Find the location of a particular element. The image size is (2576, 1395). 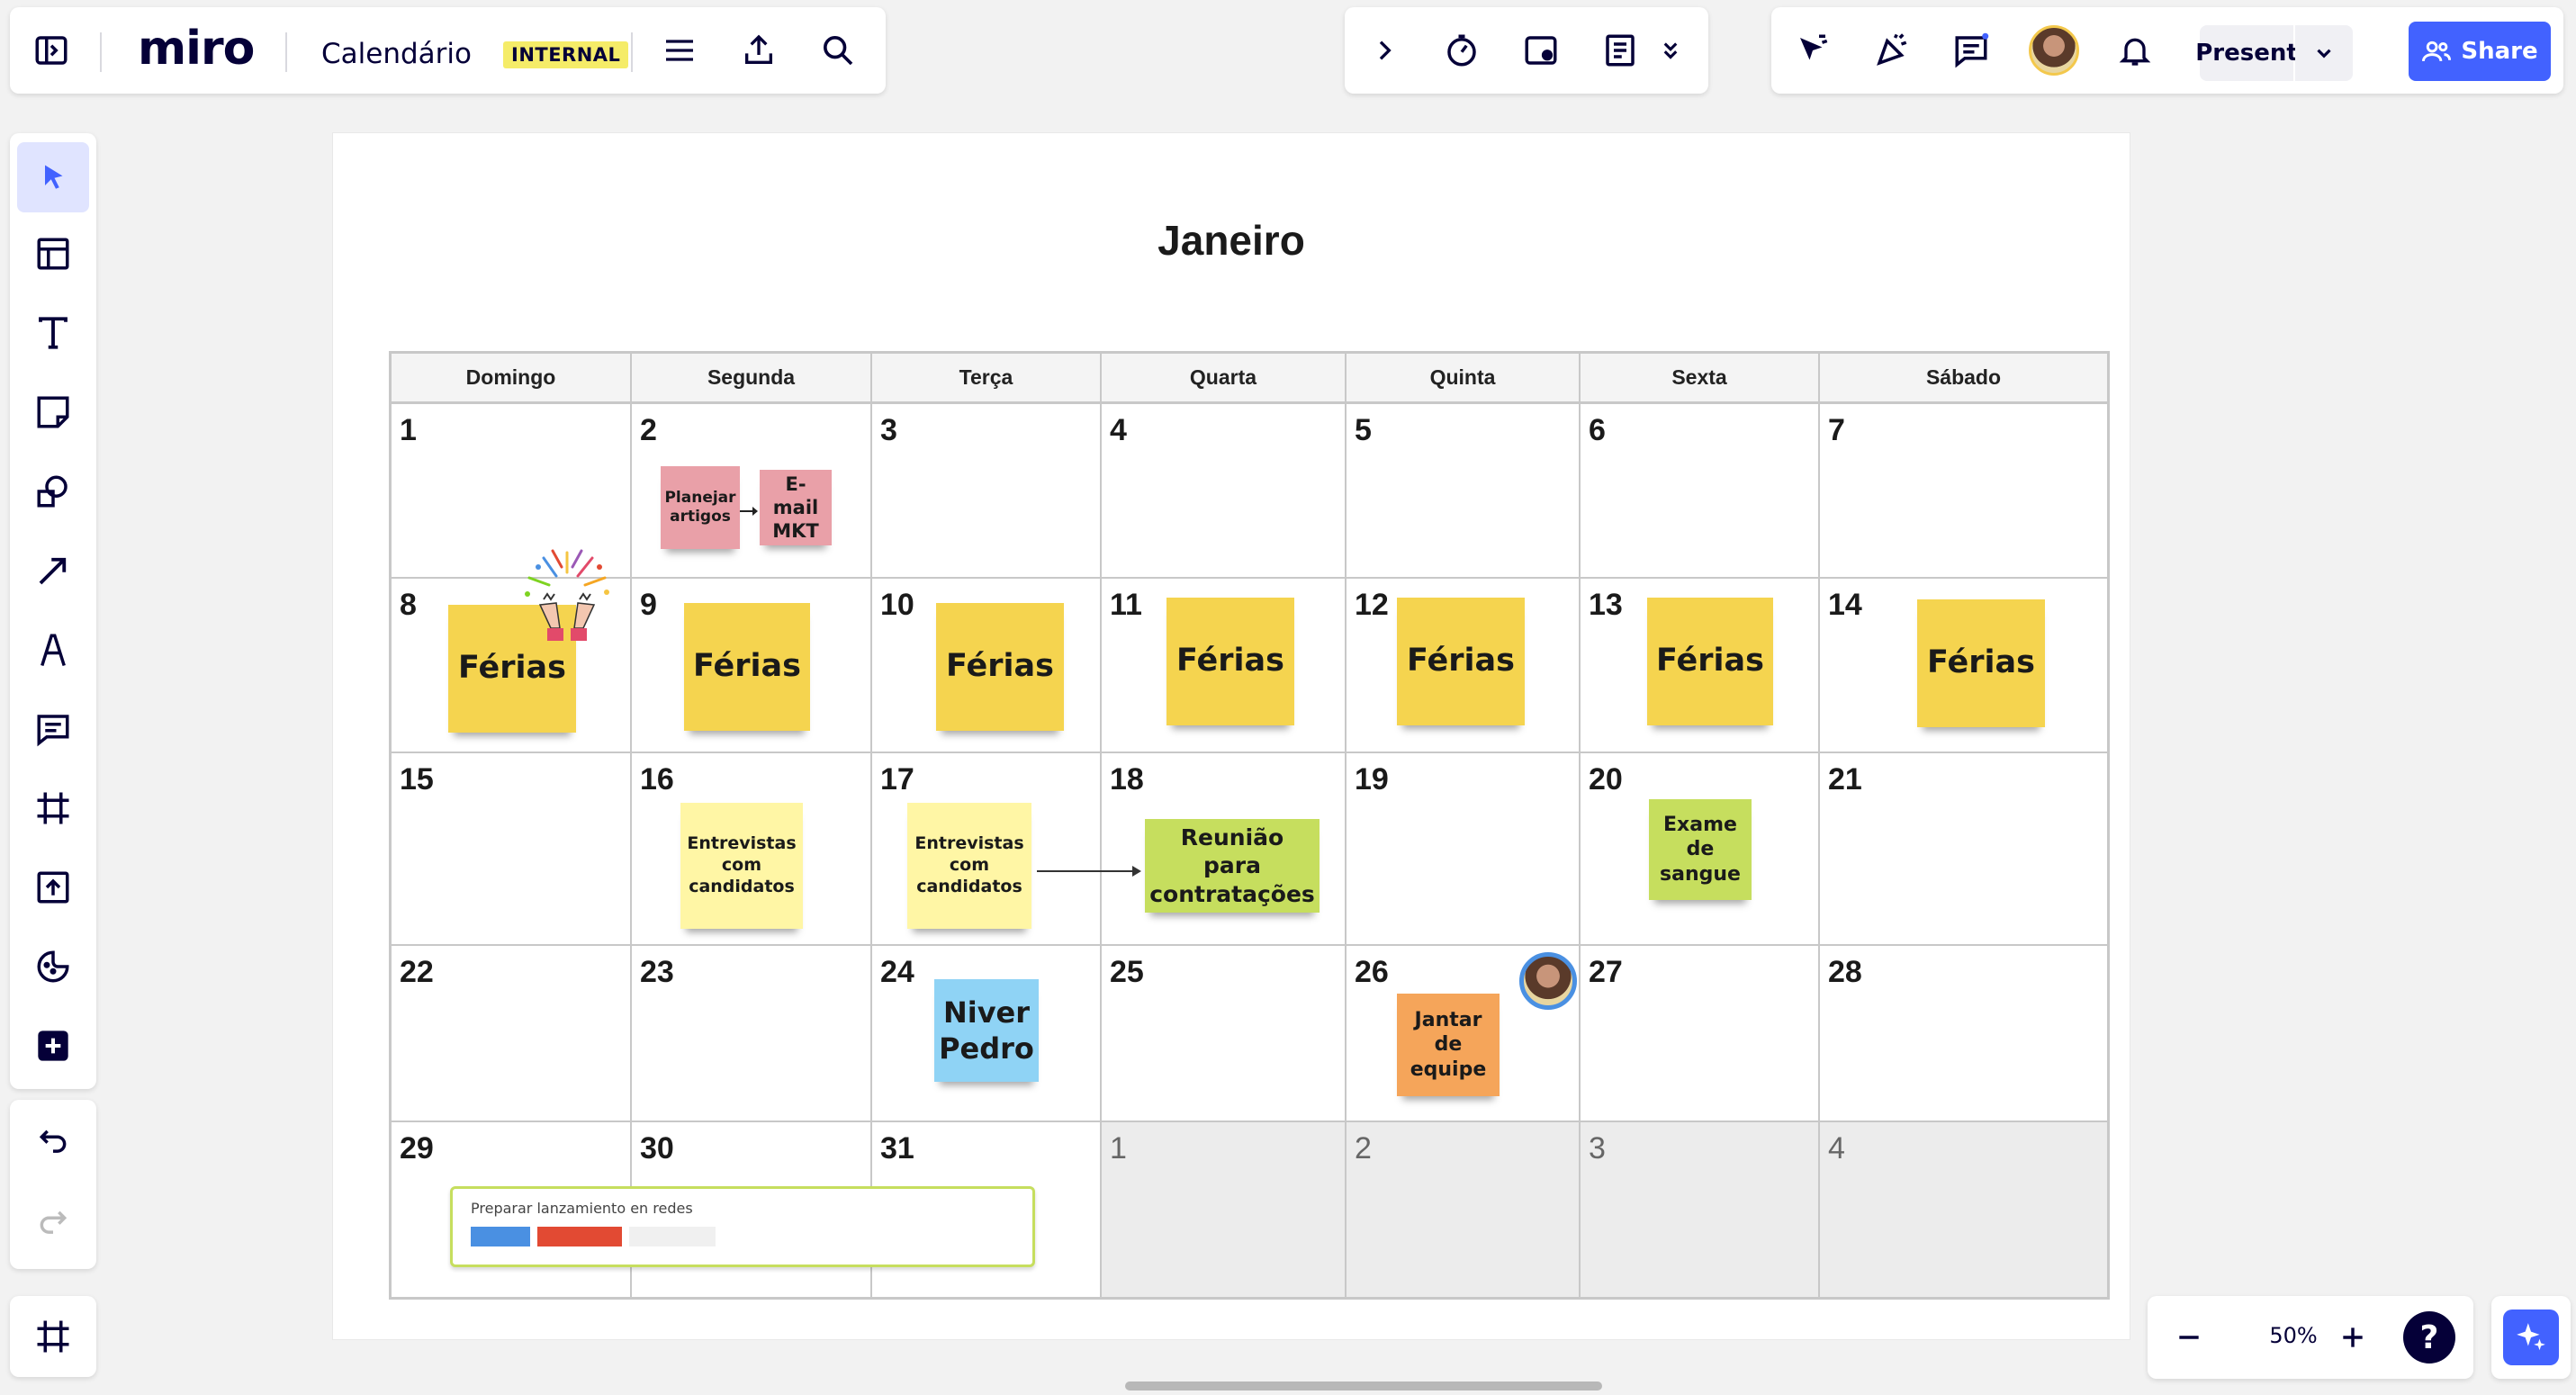

weekday-header: Sexta is located at coordinates (1700, 379).